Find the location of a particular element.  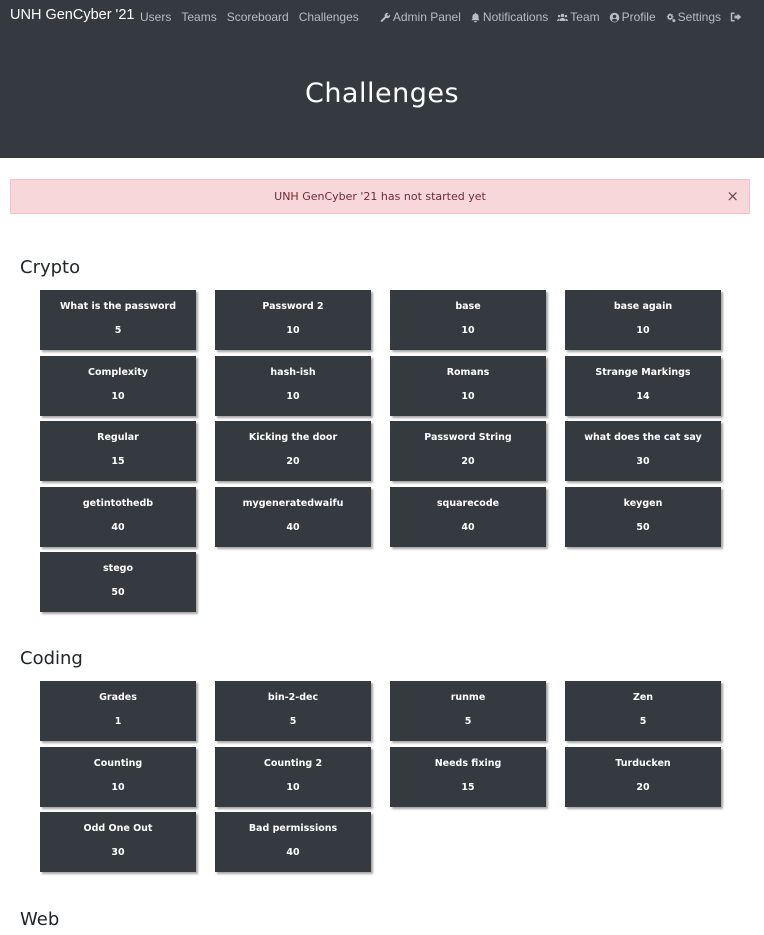

challenge-name: squarecode is located at coordinates (468, 503).